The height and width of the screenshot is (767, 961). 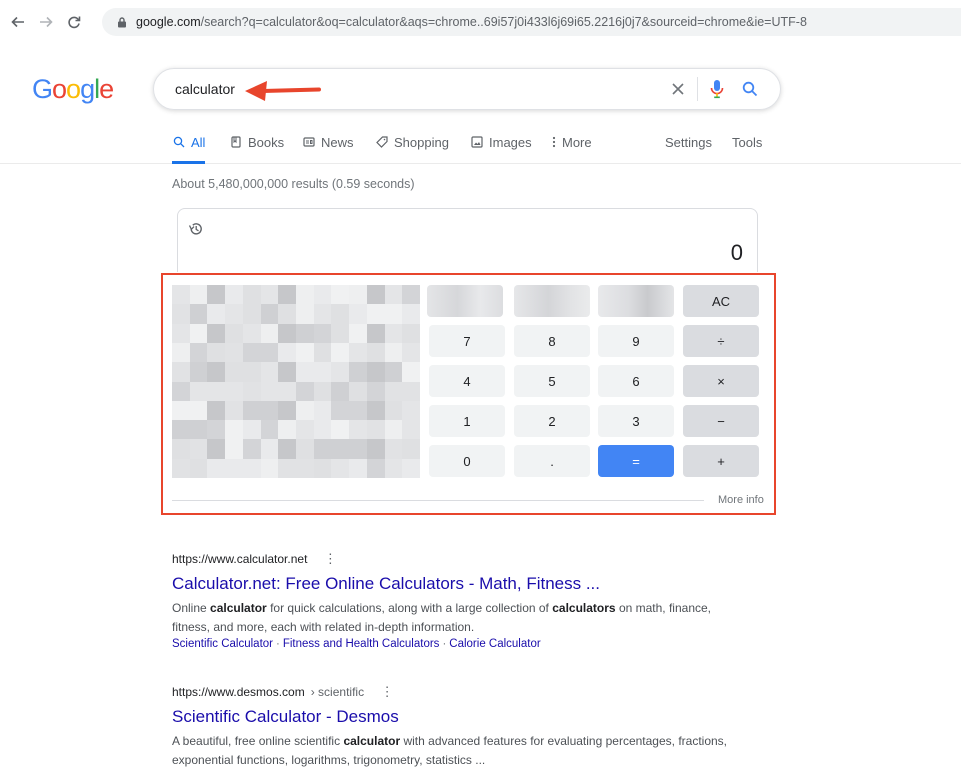 I want to click on tab-images: Images, so click(x=501, y=149).